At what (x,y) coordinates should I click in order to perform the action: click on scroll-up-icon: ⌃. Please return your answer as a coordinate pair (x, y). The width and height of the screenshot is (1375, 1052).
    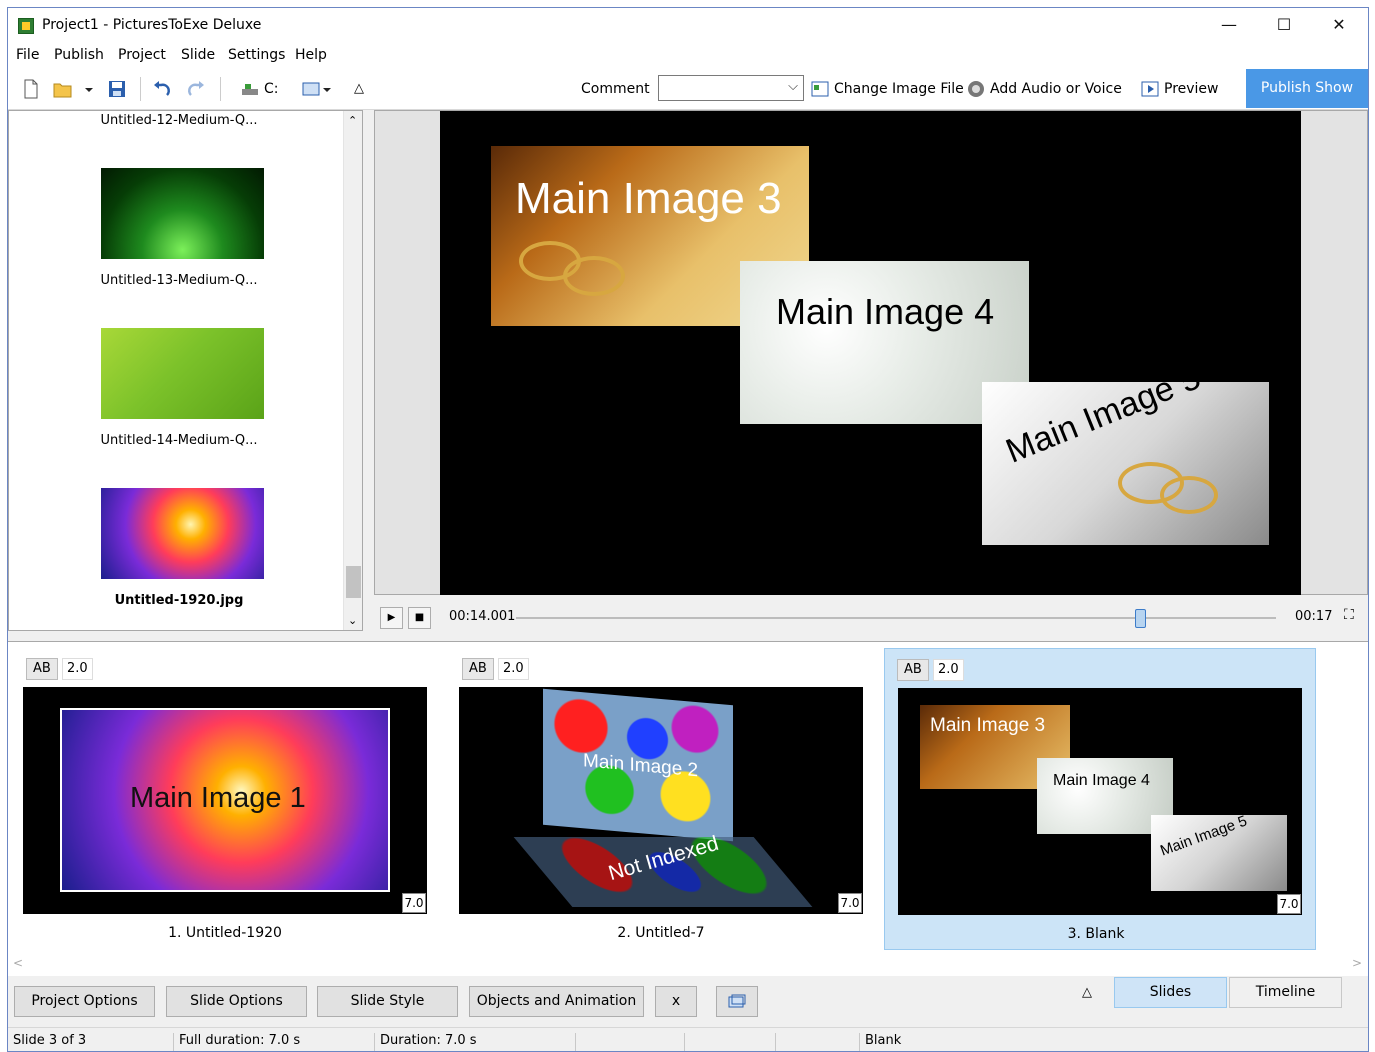
    Looking at the image, I should click on (352, 120).